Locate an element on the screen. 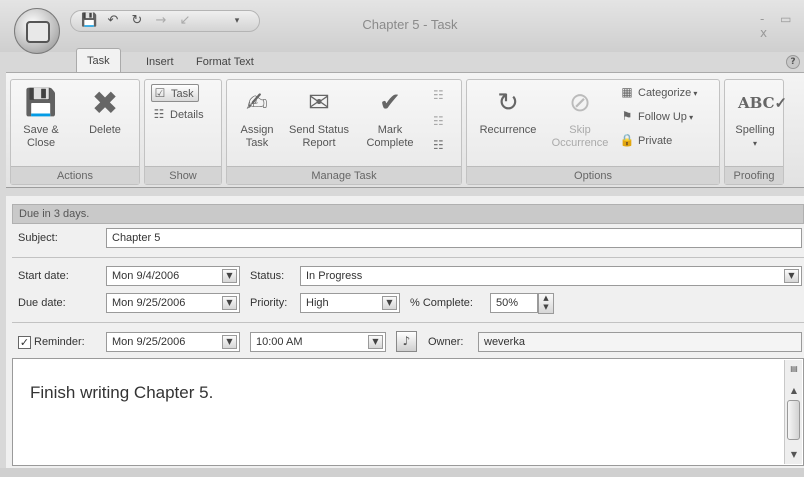 The image size is (804, 477). recurrence-icon: ↻ is located at coordinates (508, 103).